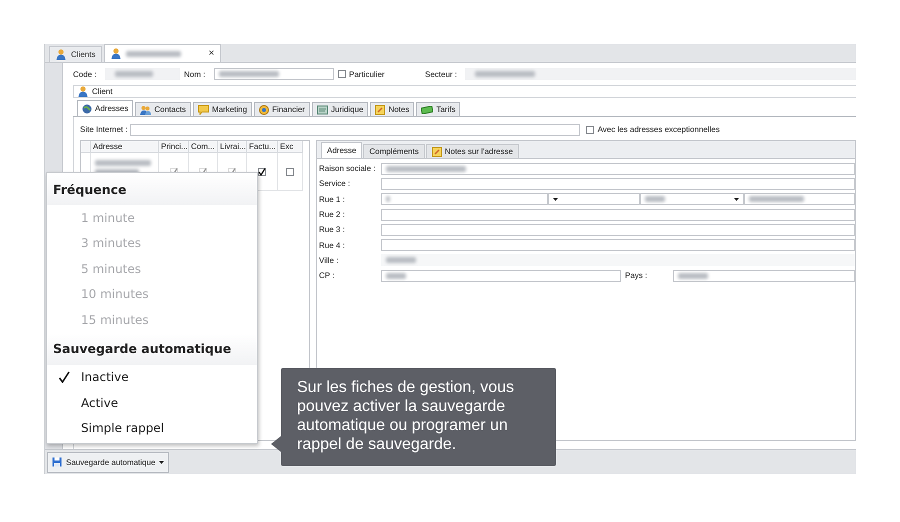 This screenshot has width=900, height=522. I want to click on field-label: Rue 1 :, so click(332, 199).